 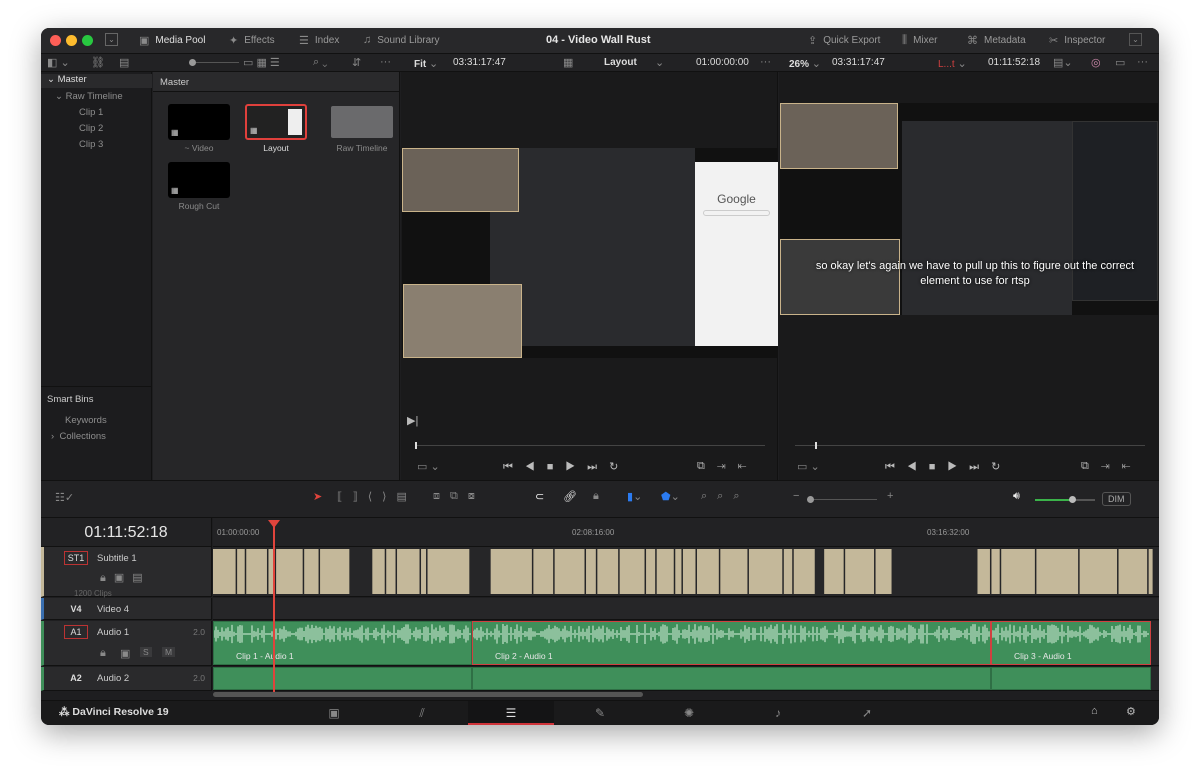 I want to click on source-more-icon: ···, so click(x=765, y=62).